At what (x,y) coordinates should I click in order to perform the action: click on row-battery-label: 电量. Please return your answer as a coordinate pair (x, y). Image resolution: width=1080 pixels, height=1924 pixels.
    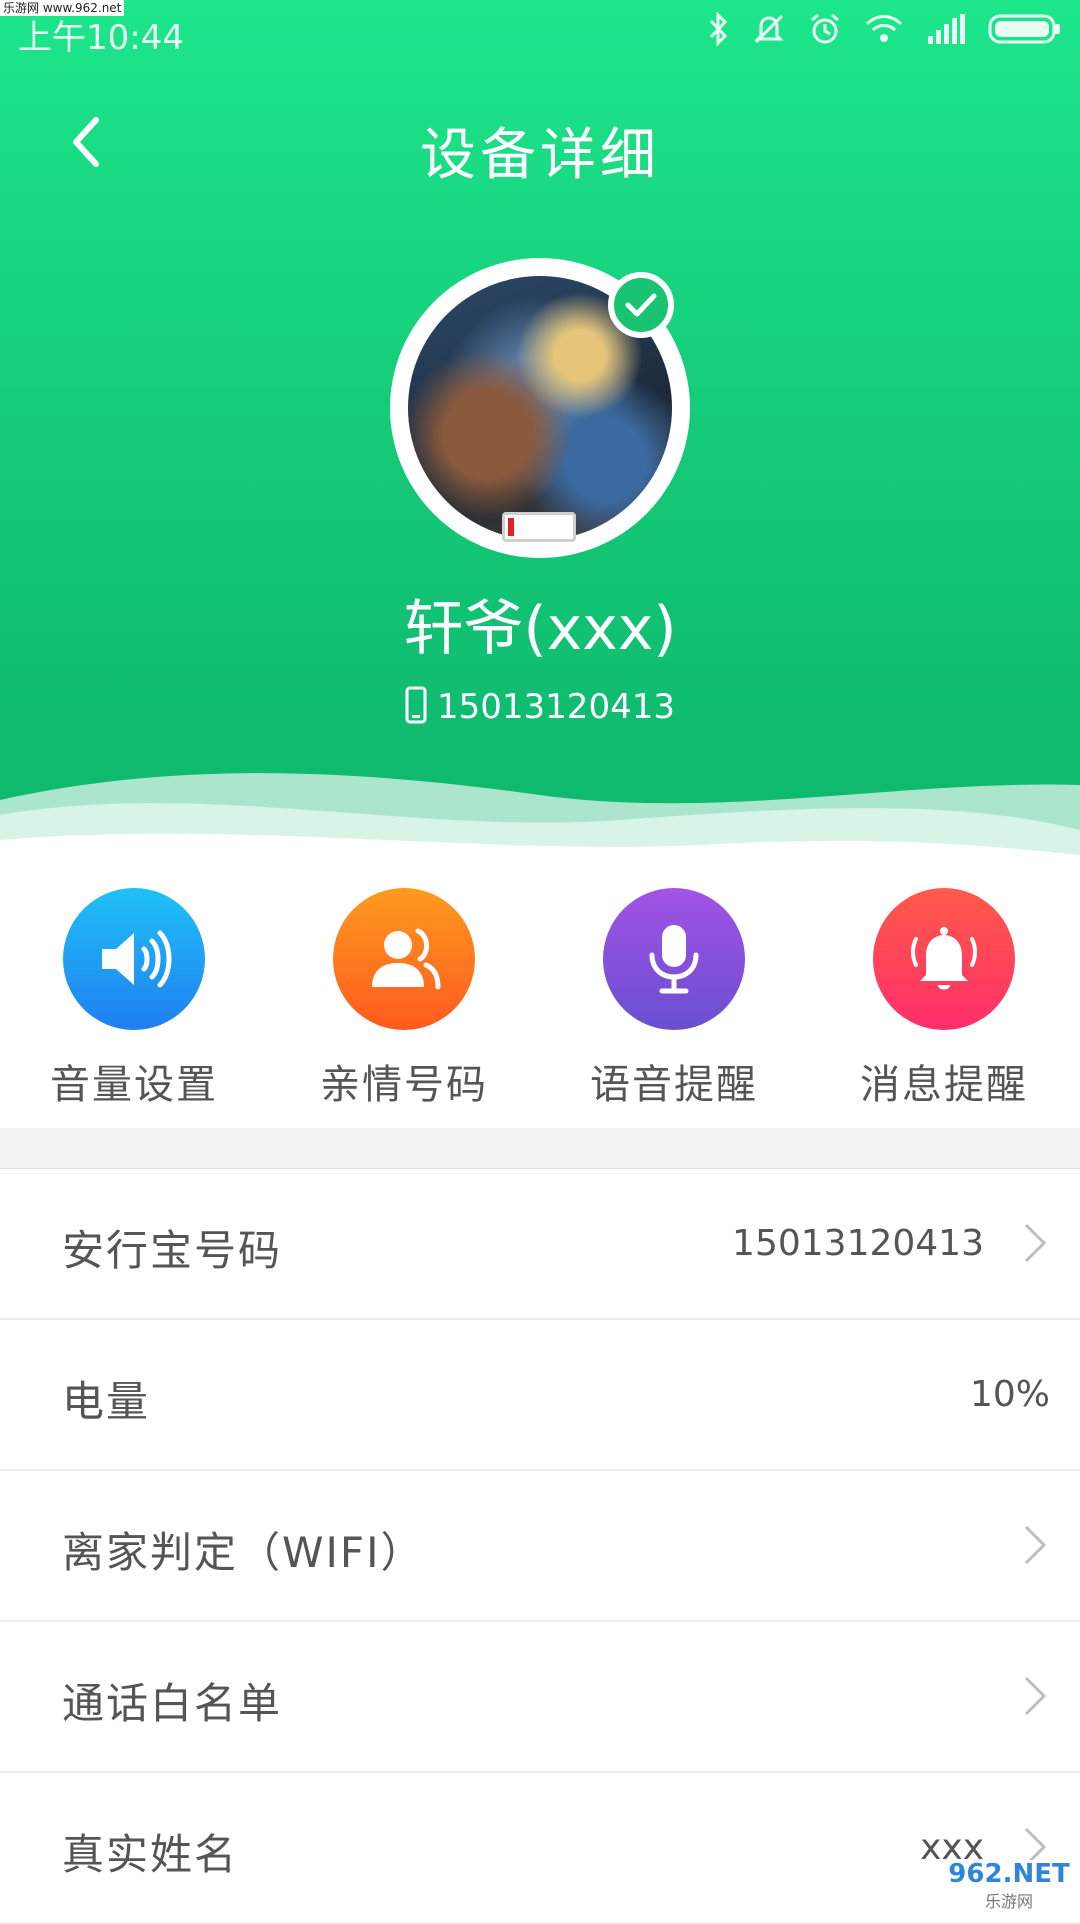
    Looking at the image, I should click on (106, 1401).